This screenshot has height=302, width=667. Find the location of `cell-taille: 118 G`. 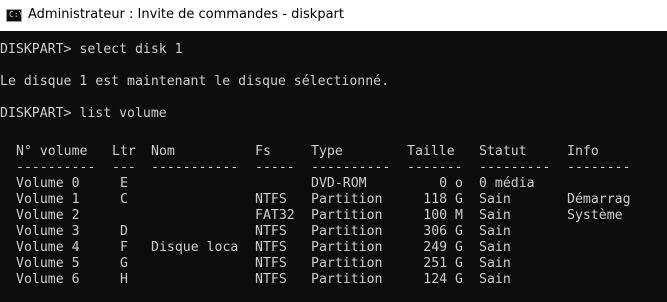

cell-taille: 118 G is located at coordinates (443, 199).